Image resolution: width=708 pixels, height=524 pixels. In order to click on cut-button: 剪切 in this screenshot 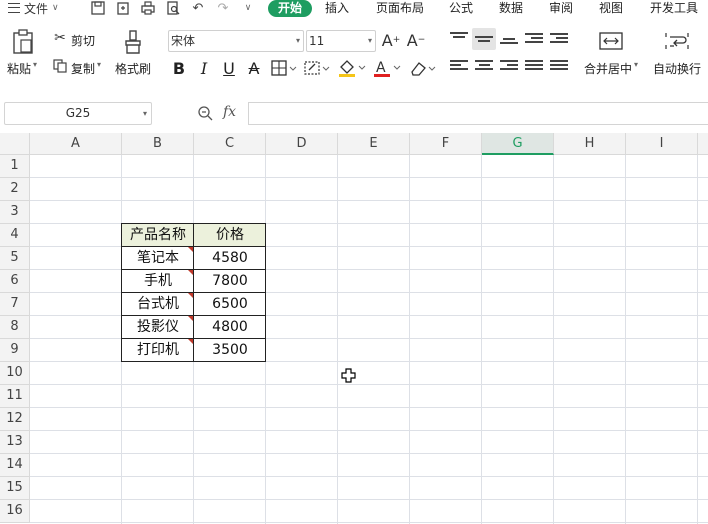, I will do `click(83, 40)`.